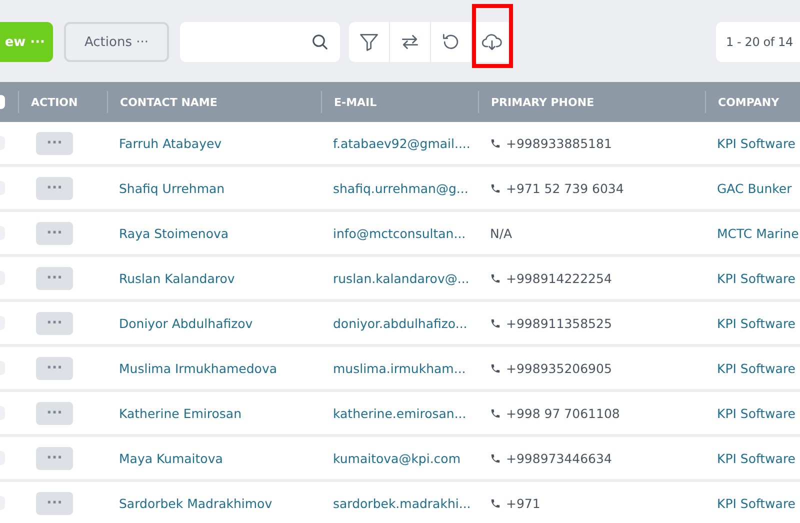 The width and height of the screenshot is (800, 523). What do you see at coordinates (559, 278) in the screenshot?
I see `phone-text: +998914222254` at bounding box center [559, 278].